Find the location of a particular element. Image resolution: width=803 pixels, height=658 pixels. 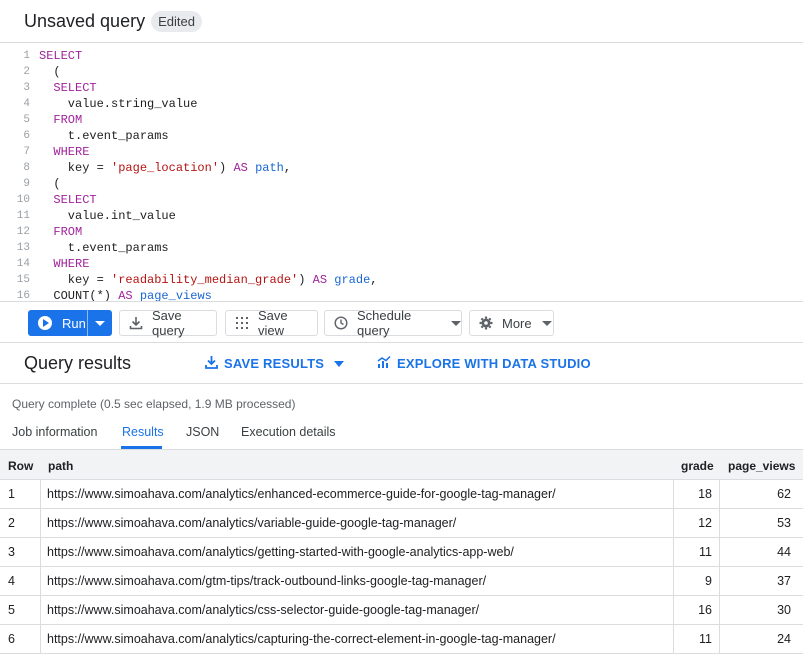

grade-cell: 9 is located at coordinates (708, 581).